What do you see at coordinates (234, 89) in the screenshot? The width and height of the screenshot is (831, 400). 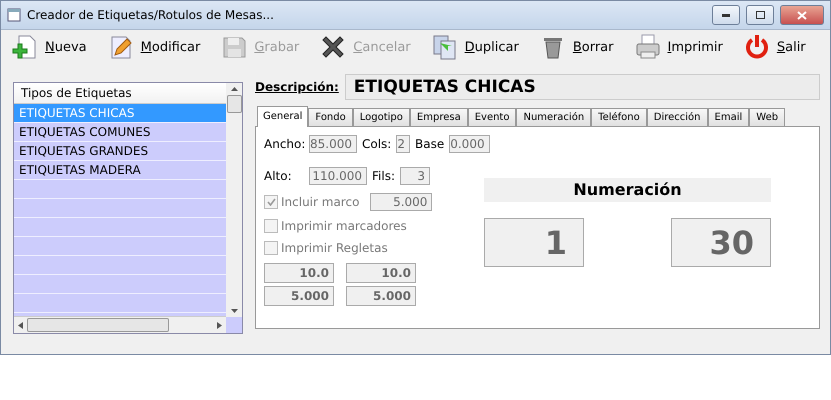 I see `up-arrow-icon` at bounding box center [234, 89].